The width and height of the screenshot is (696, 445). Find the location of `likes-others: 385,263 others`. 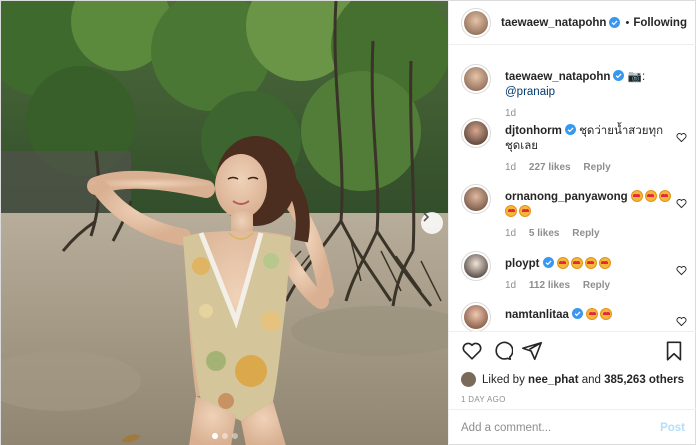

likes-others: 385,263 others is located at coordinates (644, 380).